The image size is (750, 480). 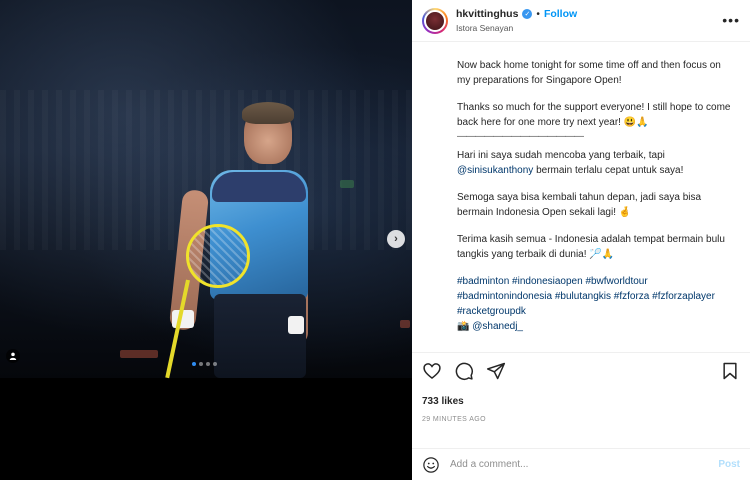 What do you see at coordinates (487, 14) in the screenshot?
I see `username-link: hkvittinghus` at bounding box center [487, 14].